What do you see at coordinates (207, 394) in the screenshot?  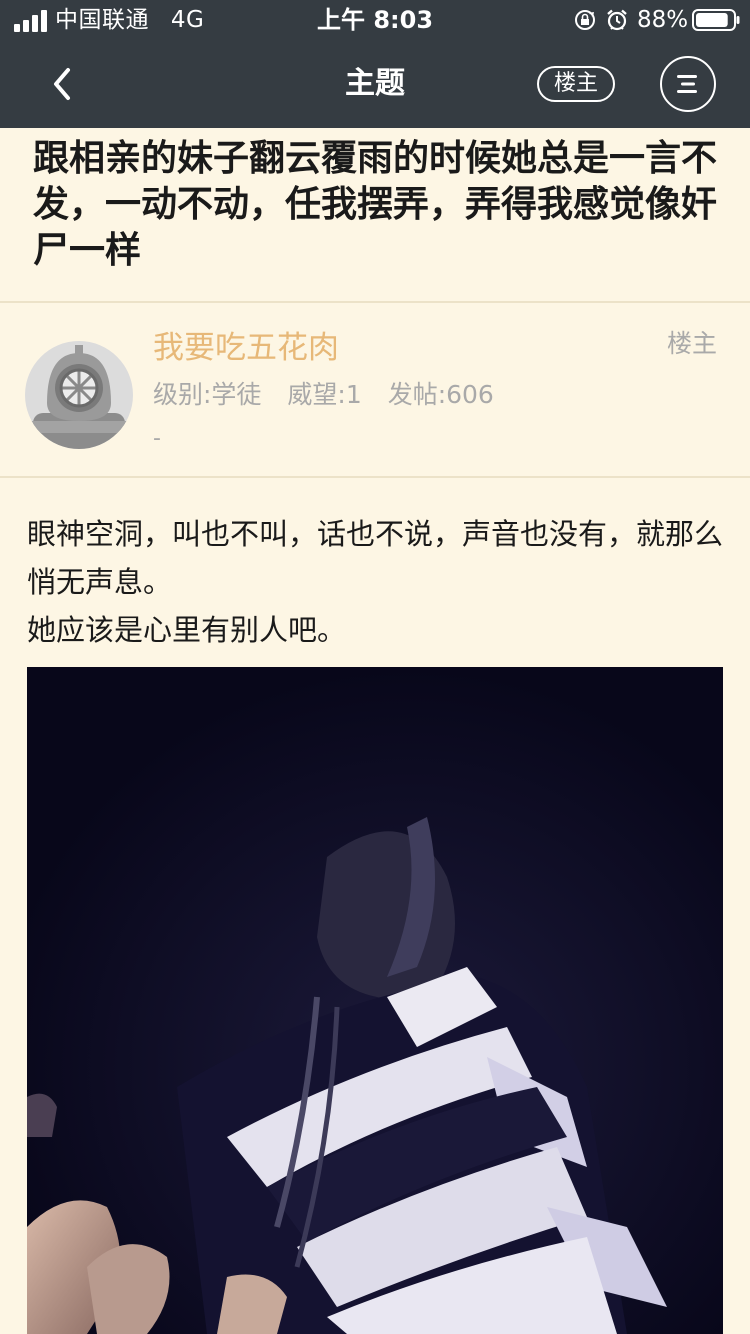 I see `author-level: 级别:学徒` at bounding box center [207, 394].